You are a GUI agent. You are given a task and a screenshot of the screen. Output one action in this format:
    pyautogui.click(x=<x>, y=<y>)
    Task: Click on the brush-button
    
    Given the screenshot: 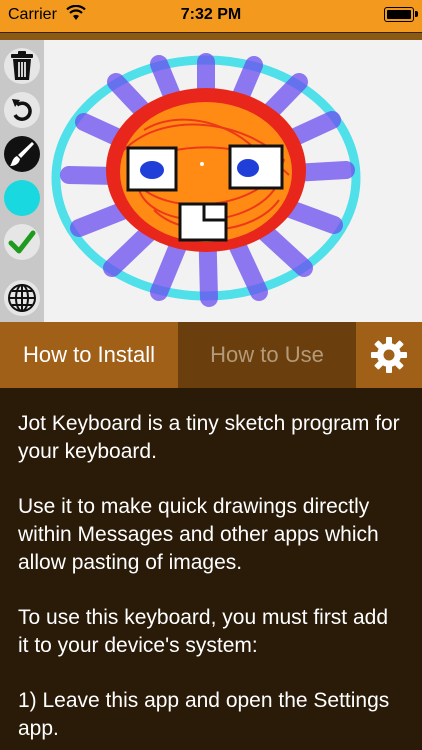 What is the action you would take?
    pyautogui.click(x=22, y=154)
    